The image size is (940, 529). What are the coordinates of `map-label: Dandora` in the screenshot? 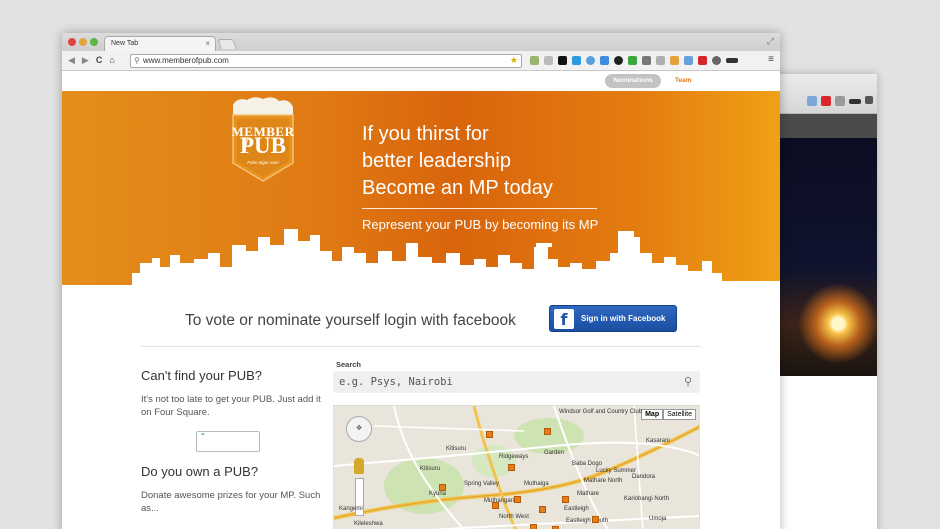 It's located at (644, 477).